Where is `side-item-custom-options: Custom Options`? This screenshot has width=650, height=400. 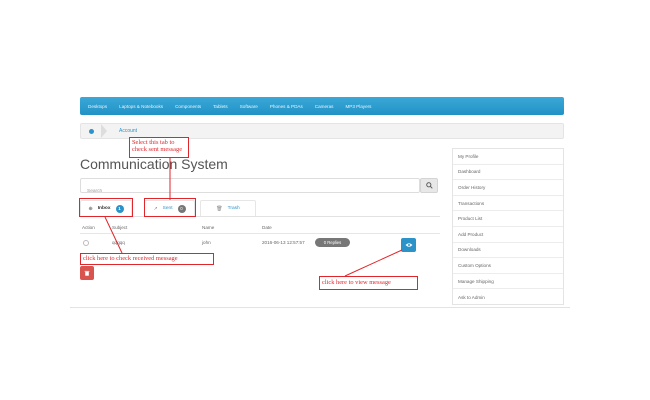 side-item-custom-options: Custom Options is located at coordinates (508, 266).